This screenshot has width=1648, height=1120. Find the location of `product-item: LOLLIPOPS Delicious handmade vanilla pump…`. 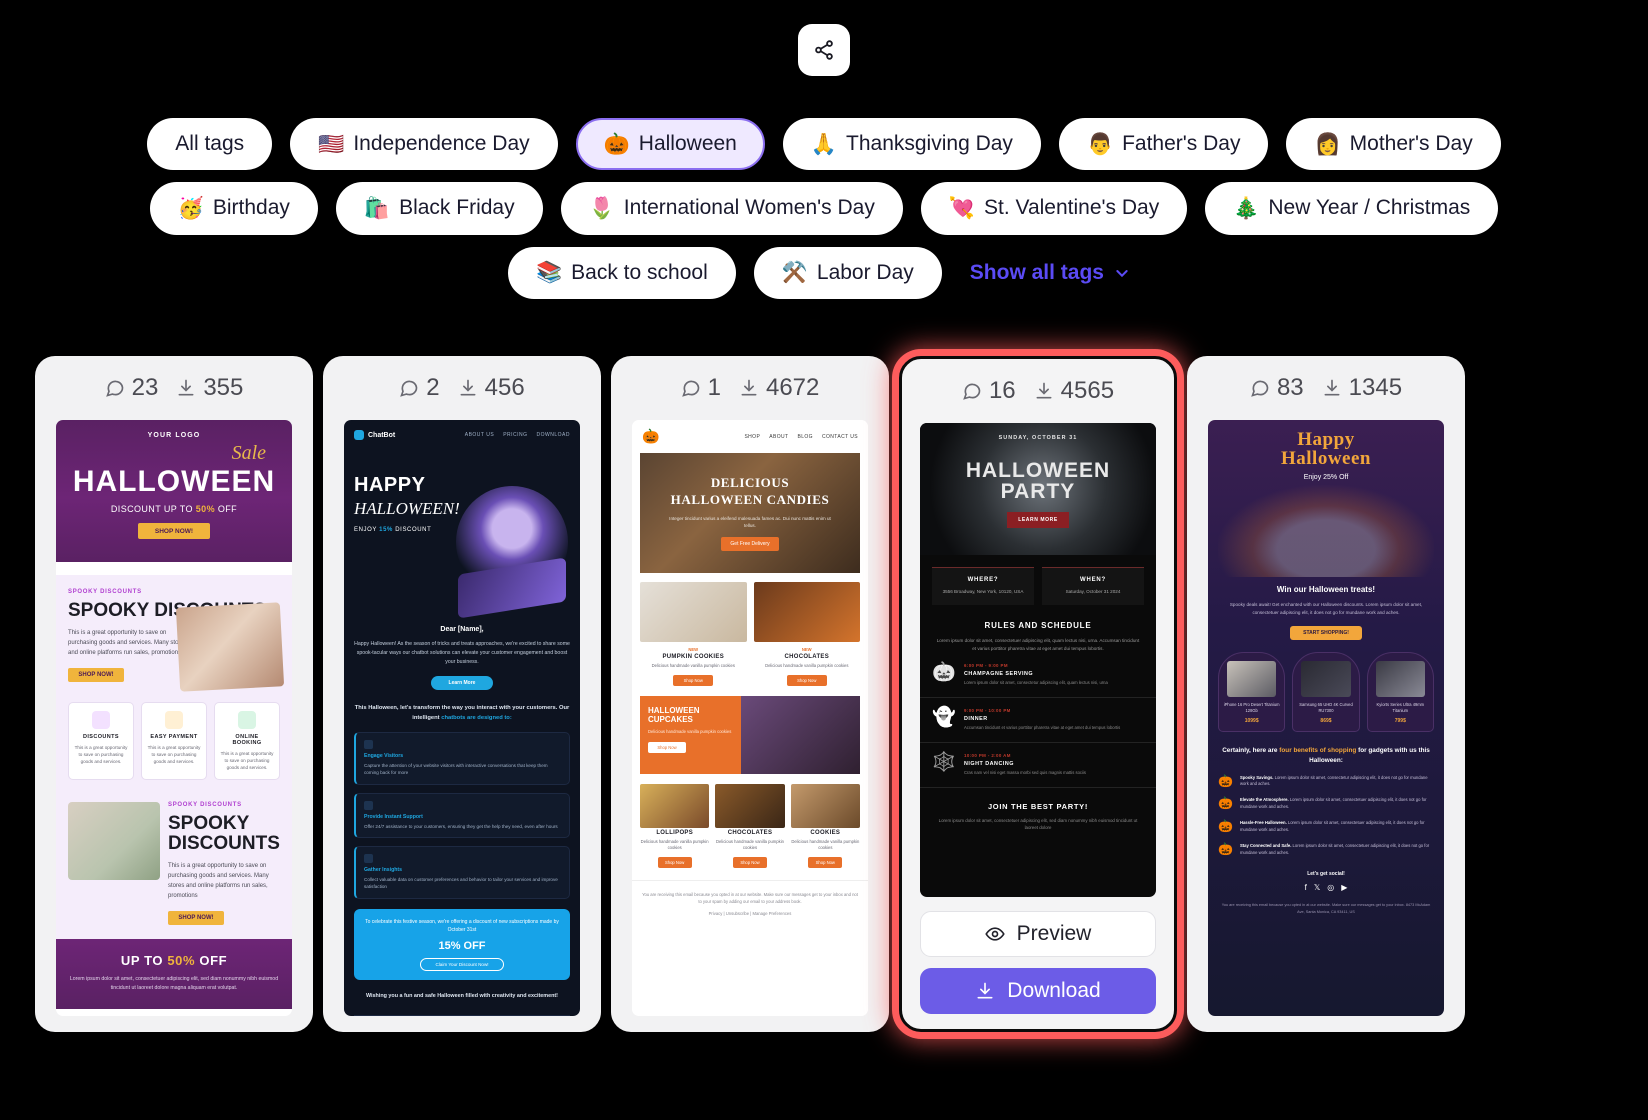

product-item: LOLLIPOPS Delicious handmade vanilla pump… is located at coordinates (675, 825).